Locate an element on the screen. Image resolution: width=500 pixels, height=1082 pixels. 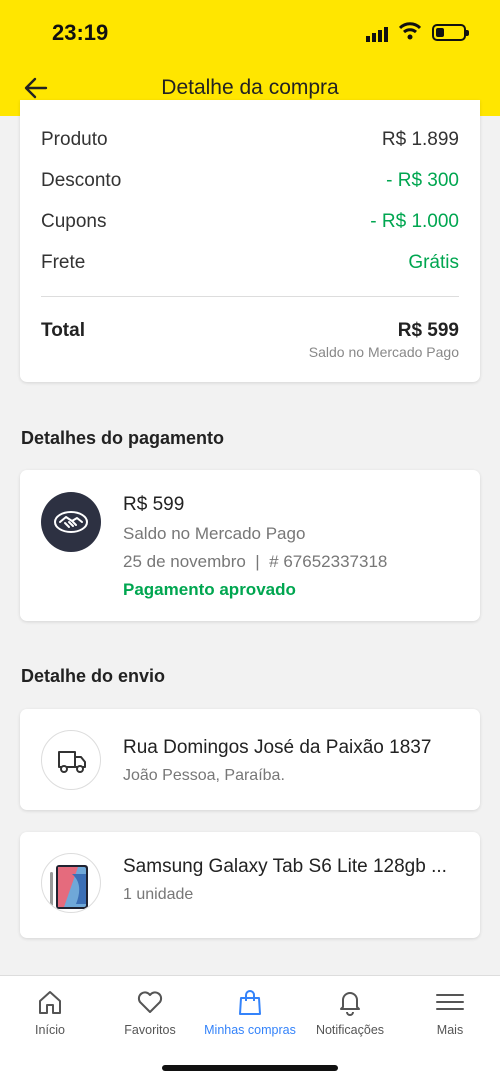
cellular-signal-icon is located at coordinates (377, 34).